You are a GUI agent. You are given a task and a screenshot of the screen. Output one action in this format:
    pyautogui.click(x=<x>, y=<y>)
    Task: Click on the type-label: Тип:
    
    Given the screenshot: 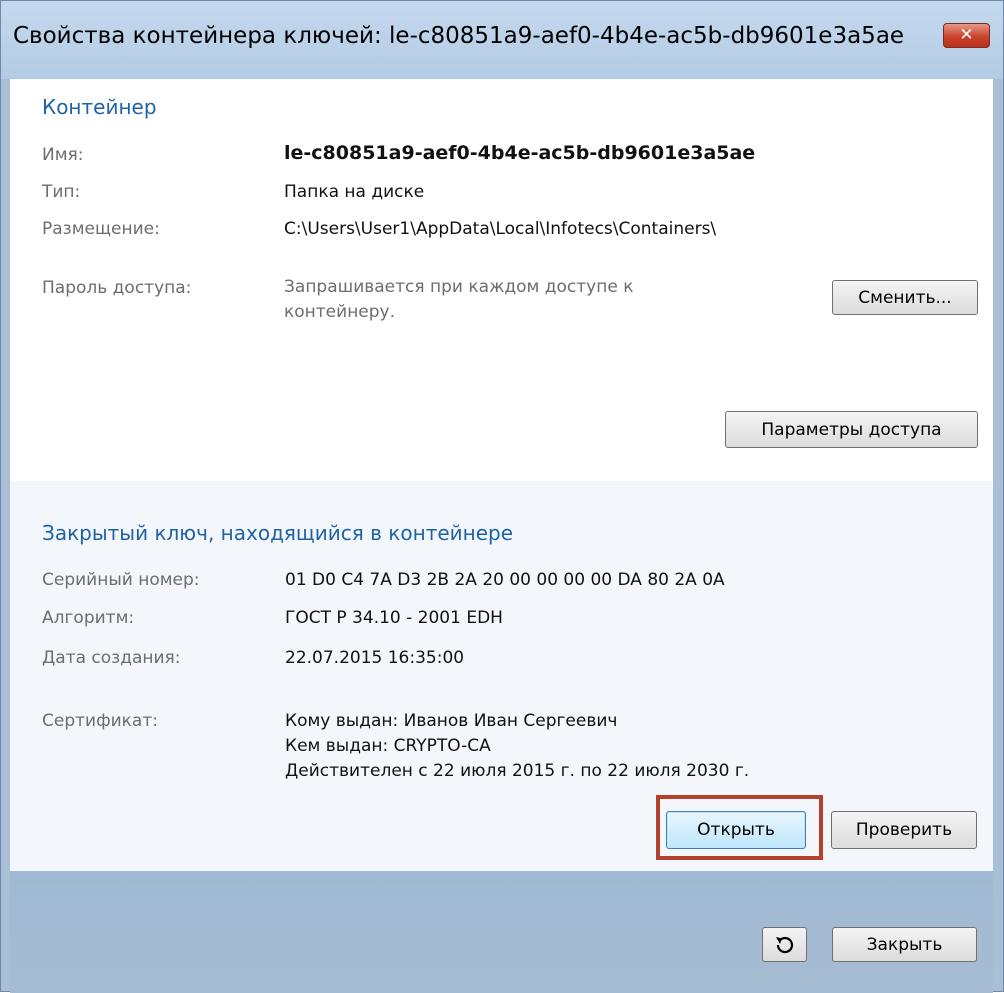 What is the action you would take?
    pyautogui.click(x=61, y=192)
    